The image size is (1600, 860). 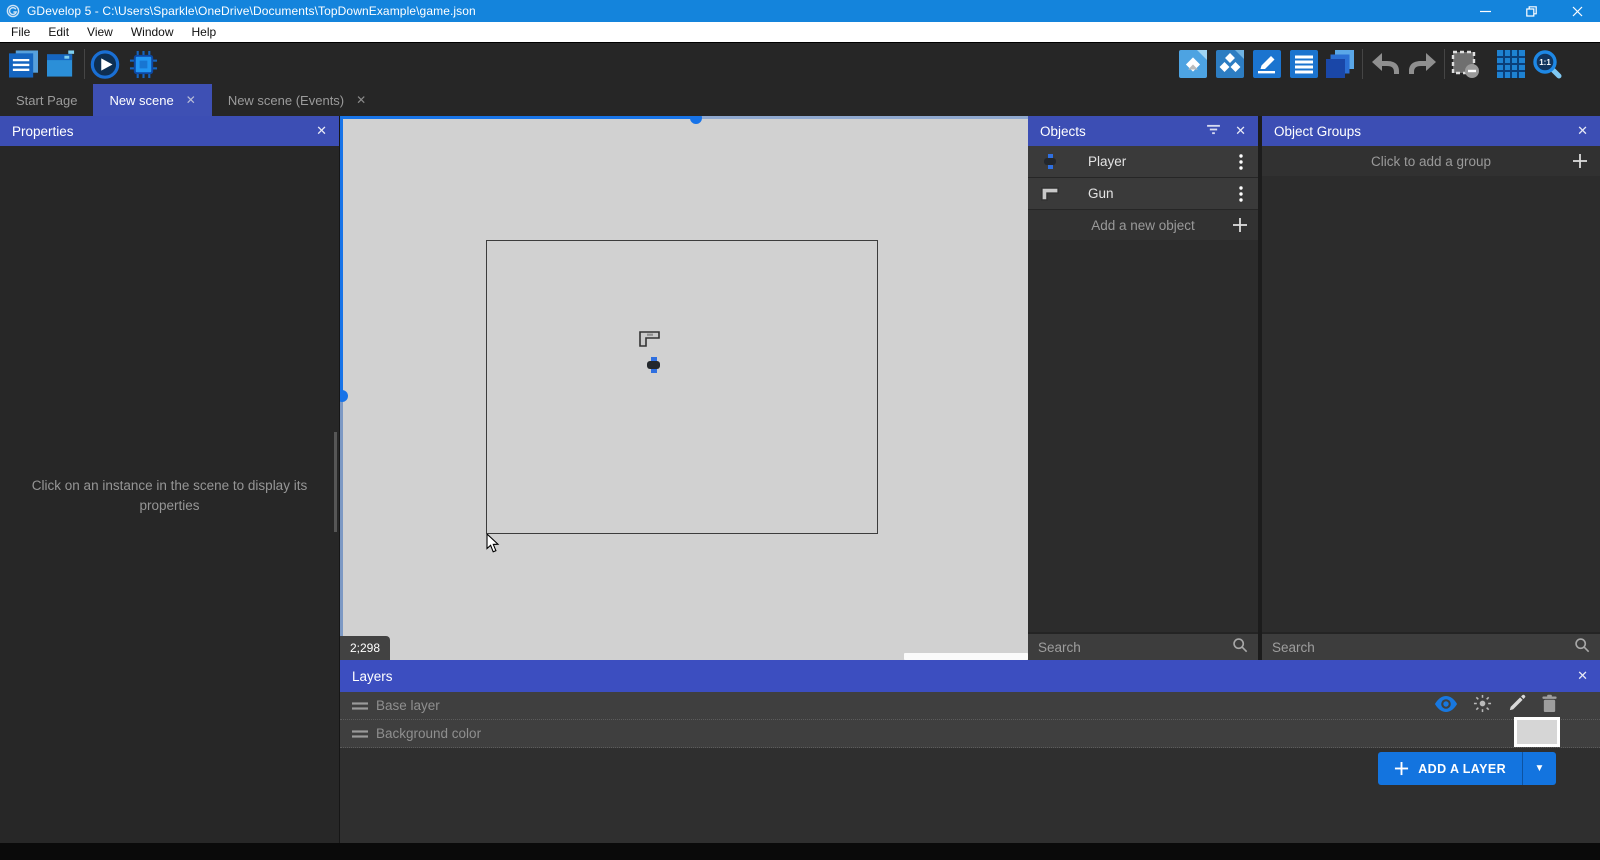 I want to click on resize-handle-left, so click(x=344, y=396).